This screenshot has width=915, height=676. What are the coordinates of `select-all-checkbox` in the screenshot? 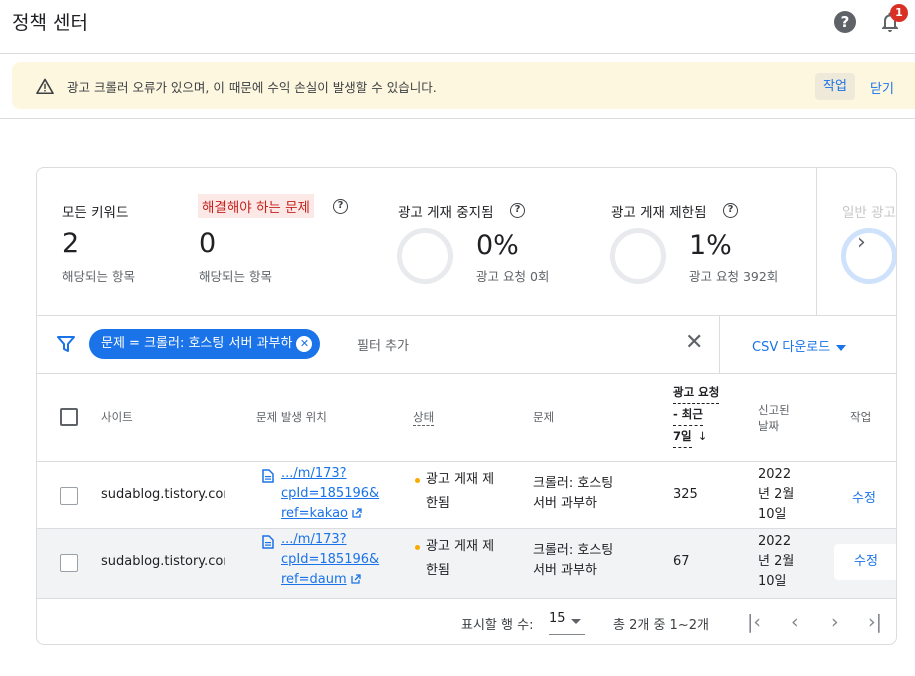 It's located at (69, 417).